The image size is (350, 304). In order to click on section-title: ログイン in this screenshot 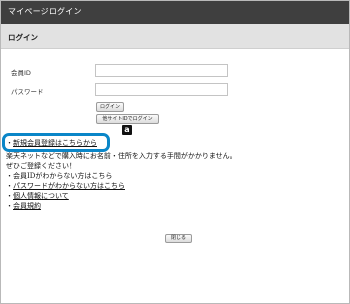, I will do `click(23, 37)`.